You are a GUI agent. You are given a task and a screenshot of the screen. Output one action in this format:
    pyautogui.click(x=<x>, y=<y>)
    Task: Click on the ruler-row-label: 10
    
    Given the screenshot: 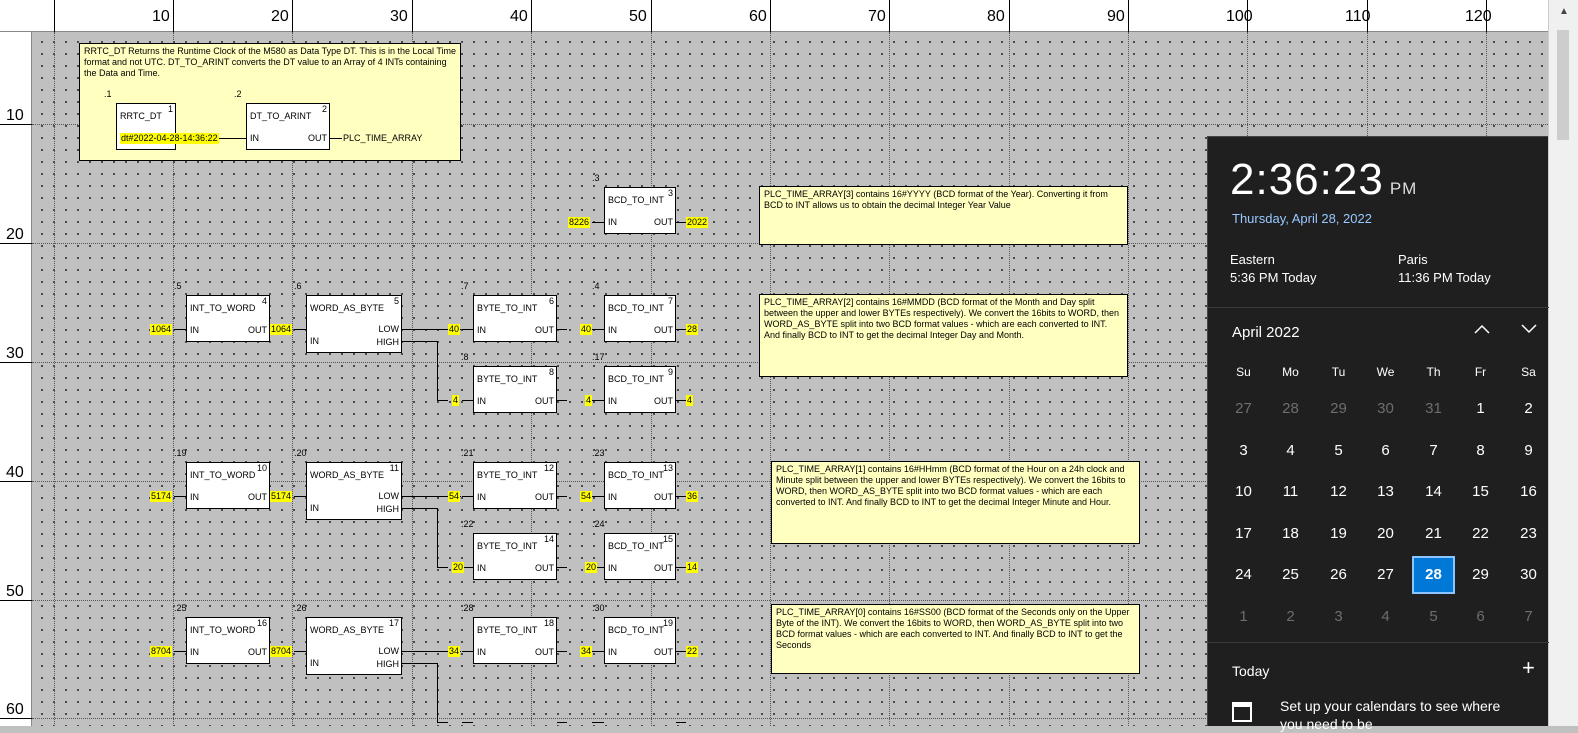 What is the action you would take?
    pyautogui.click(x=15, y=115)
    